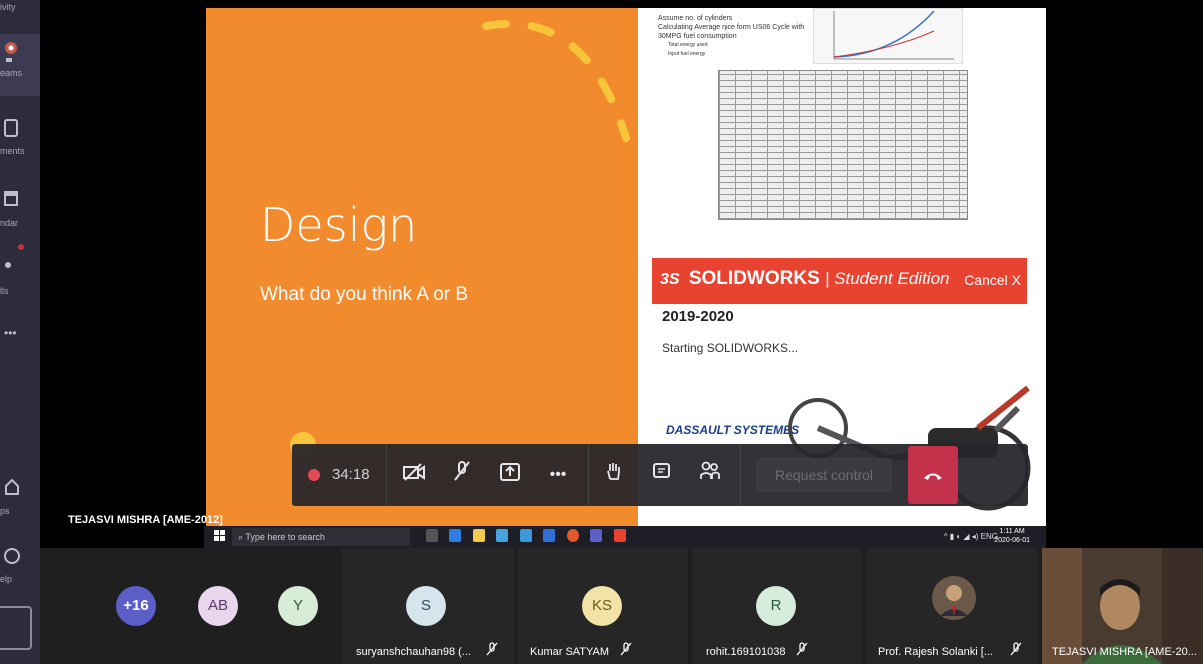 The image size is (1203, 664). I want to click on cancel-button: Cancel X, so click(992, 280).